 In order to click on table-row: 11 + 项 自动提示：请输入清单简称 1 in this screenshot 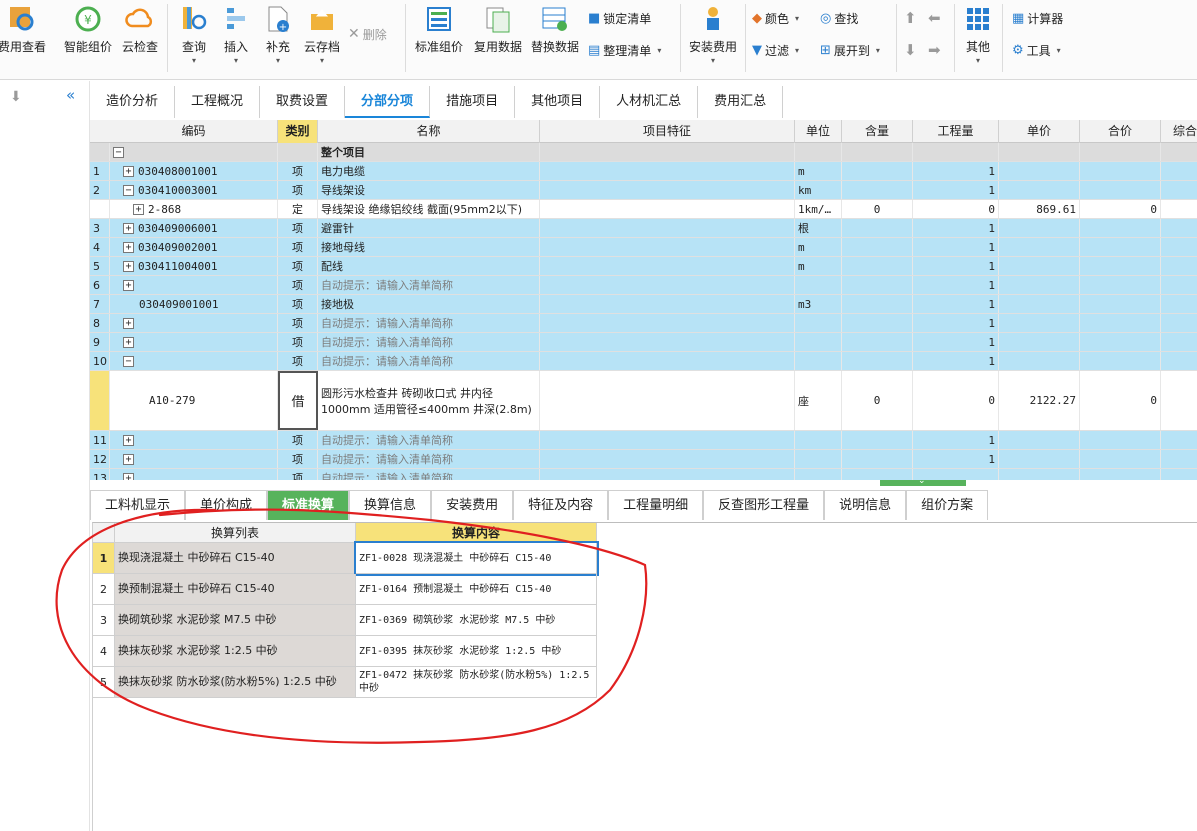, I will do `click(643, 440)`.